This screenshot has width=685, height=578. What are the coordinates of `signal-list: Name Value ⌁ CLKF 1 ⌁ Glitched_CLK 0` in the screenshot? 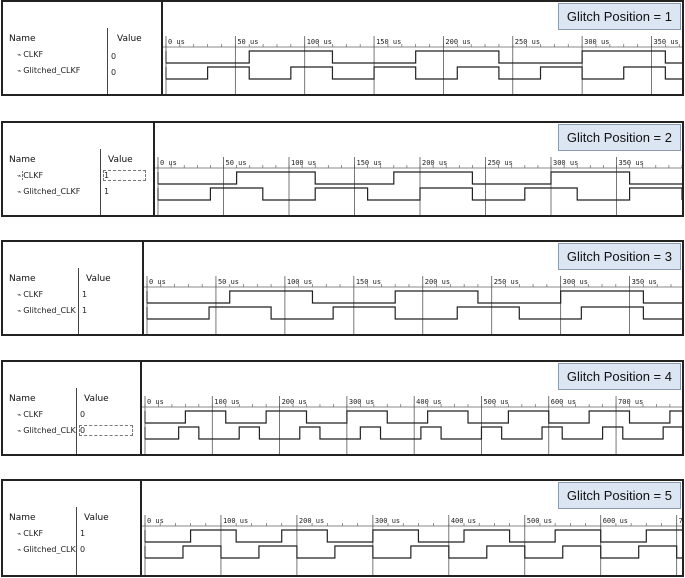 It's located at (72, 528).